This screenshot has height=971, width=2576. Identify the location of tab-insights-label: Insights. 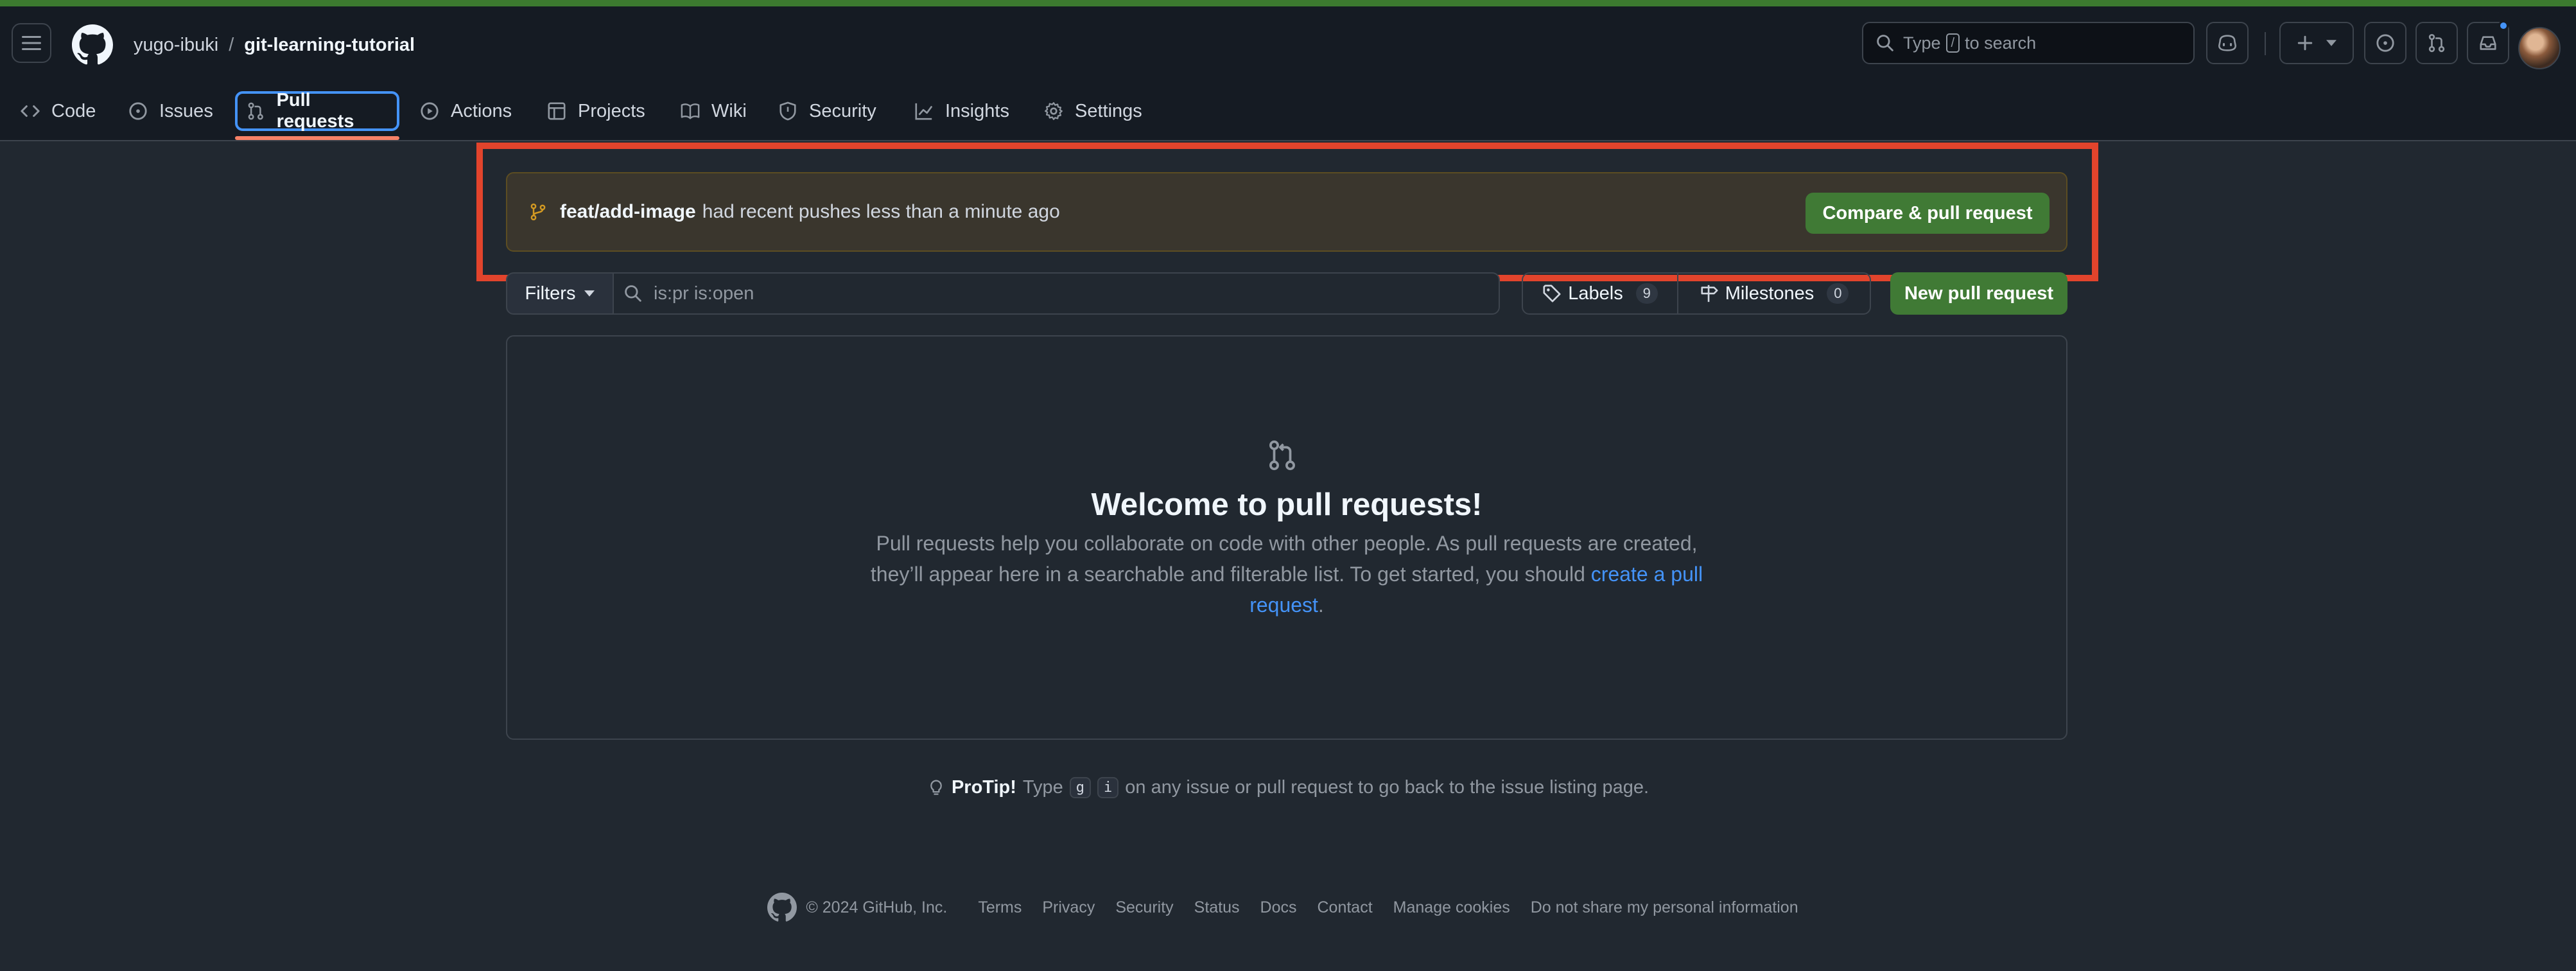
(977, 110).